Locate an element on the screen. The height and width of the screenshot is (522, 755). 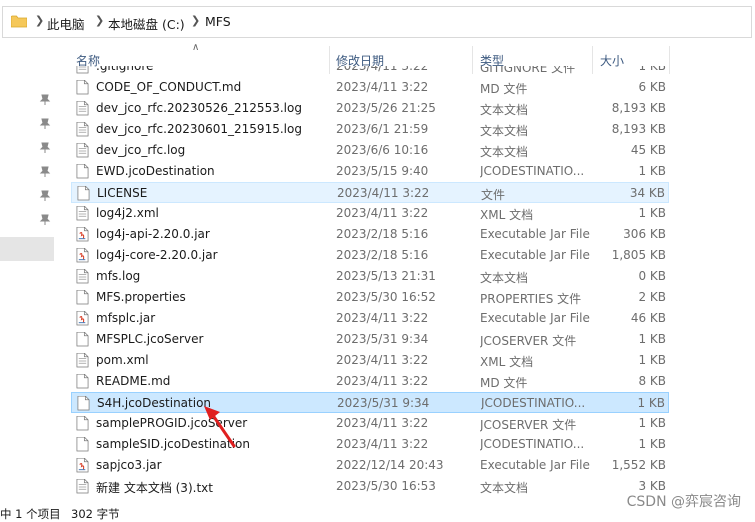
file-row: README.md 2023/4/11 3:22 MD 文件 8 KB is located at coordinates (370, 381).